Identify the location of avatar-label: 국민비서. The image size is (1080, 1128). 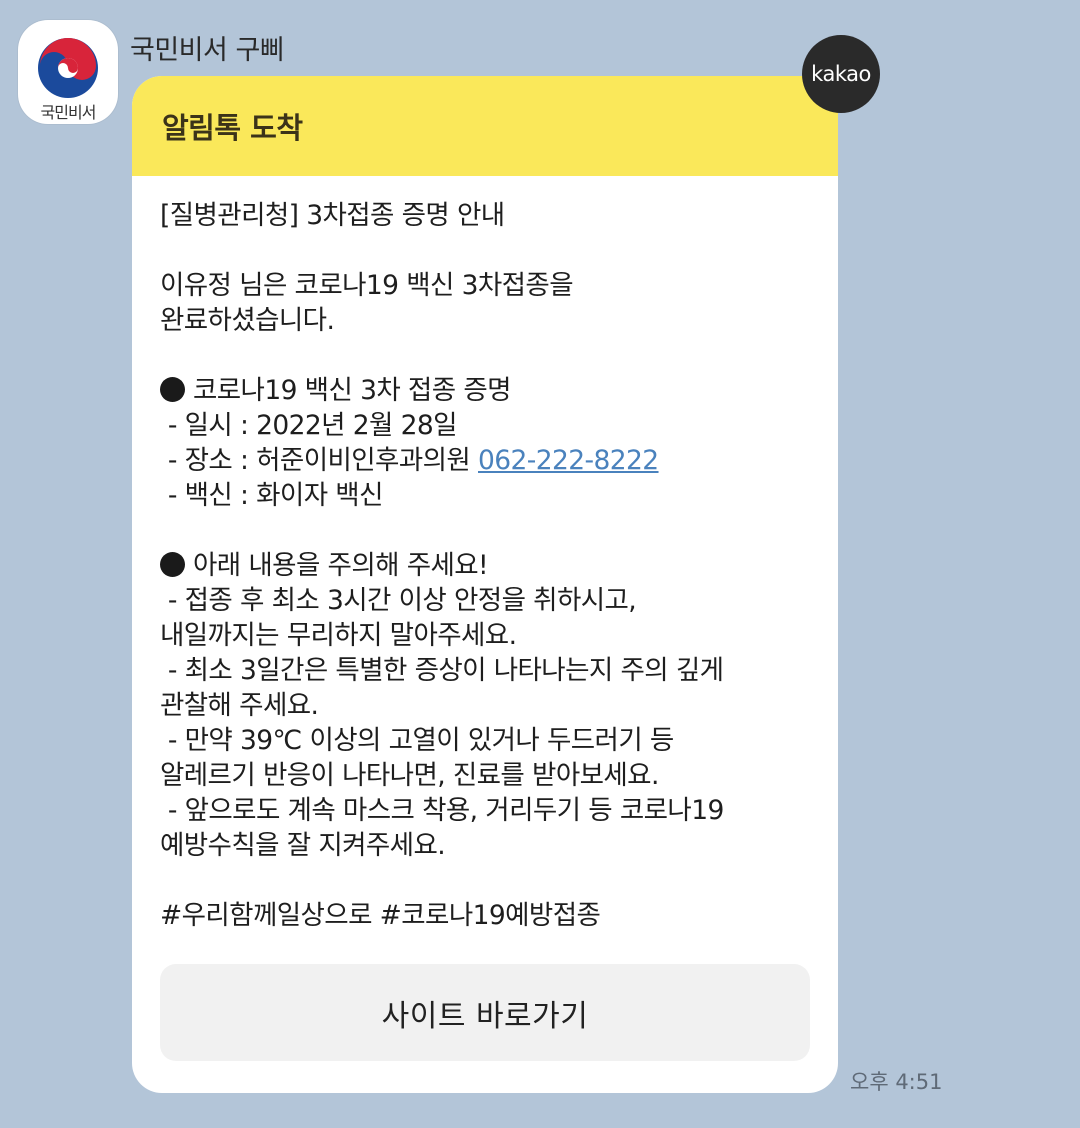
(68, 112).